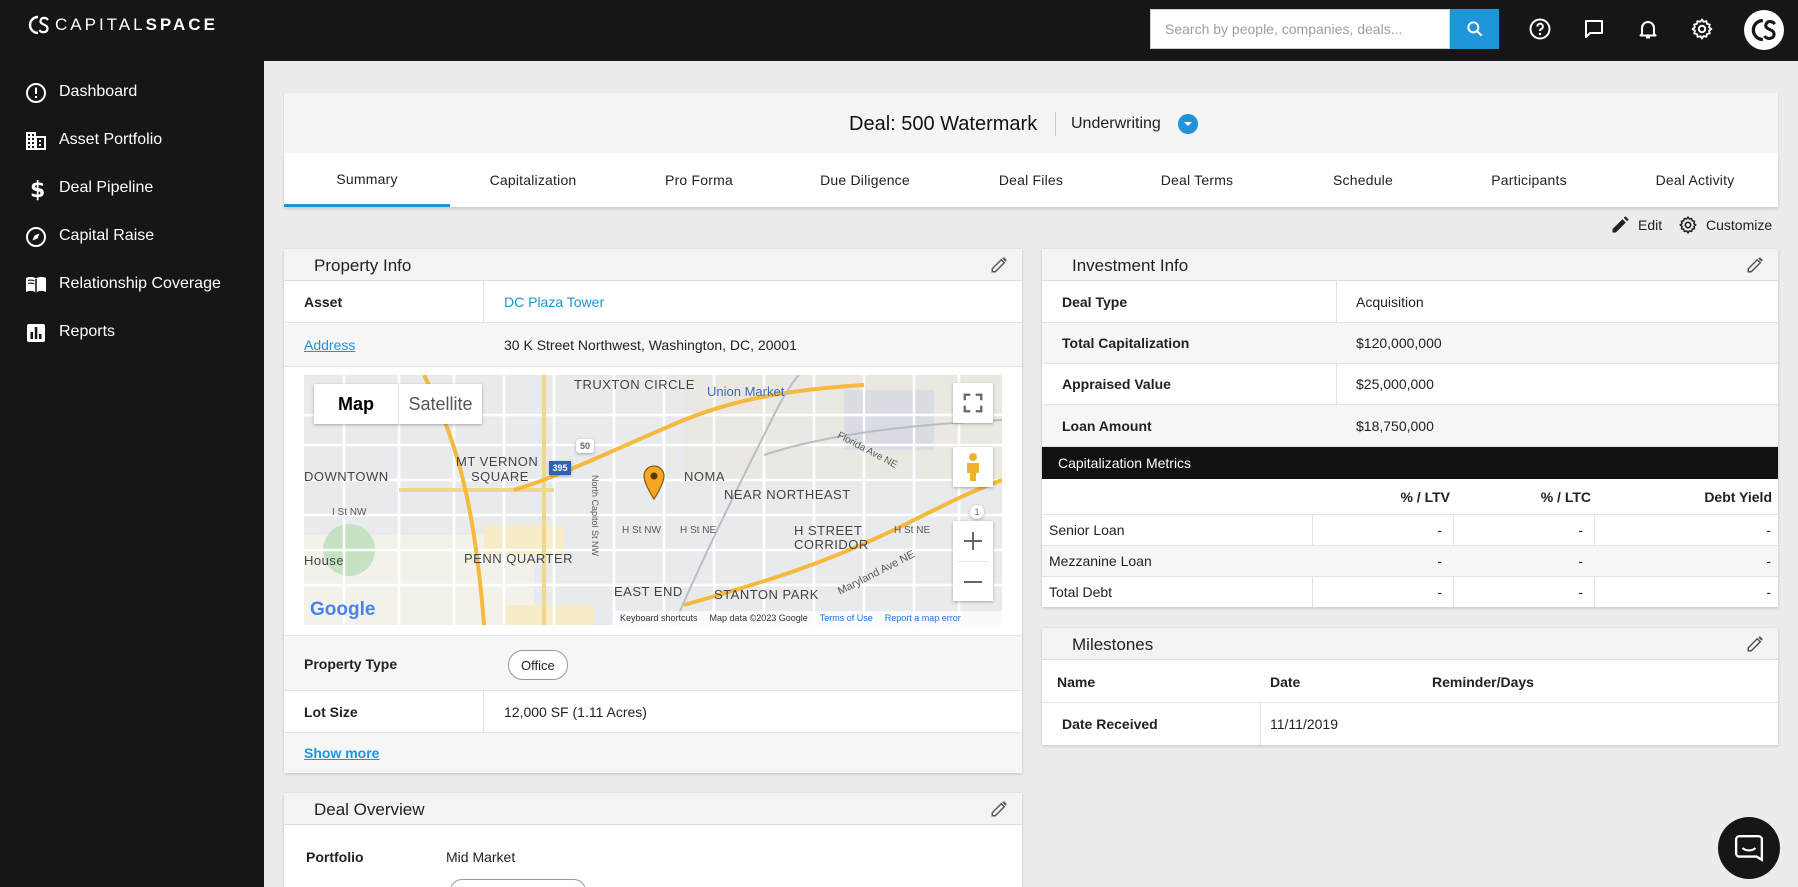 The height and width of the screenshot is (887, 1798). I want to click on report-error-link: Report a map error, so click(923, 618).